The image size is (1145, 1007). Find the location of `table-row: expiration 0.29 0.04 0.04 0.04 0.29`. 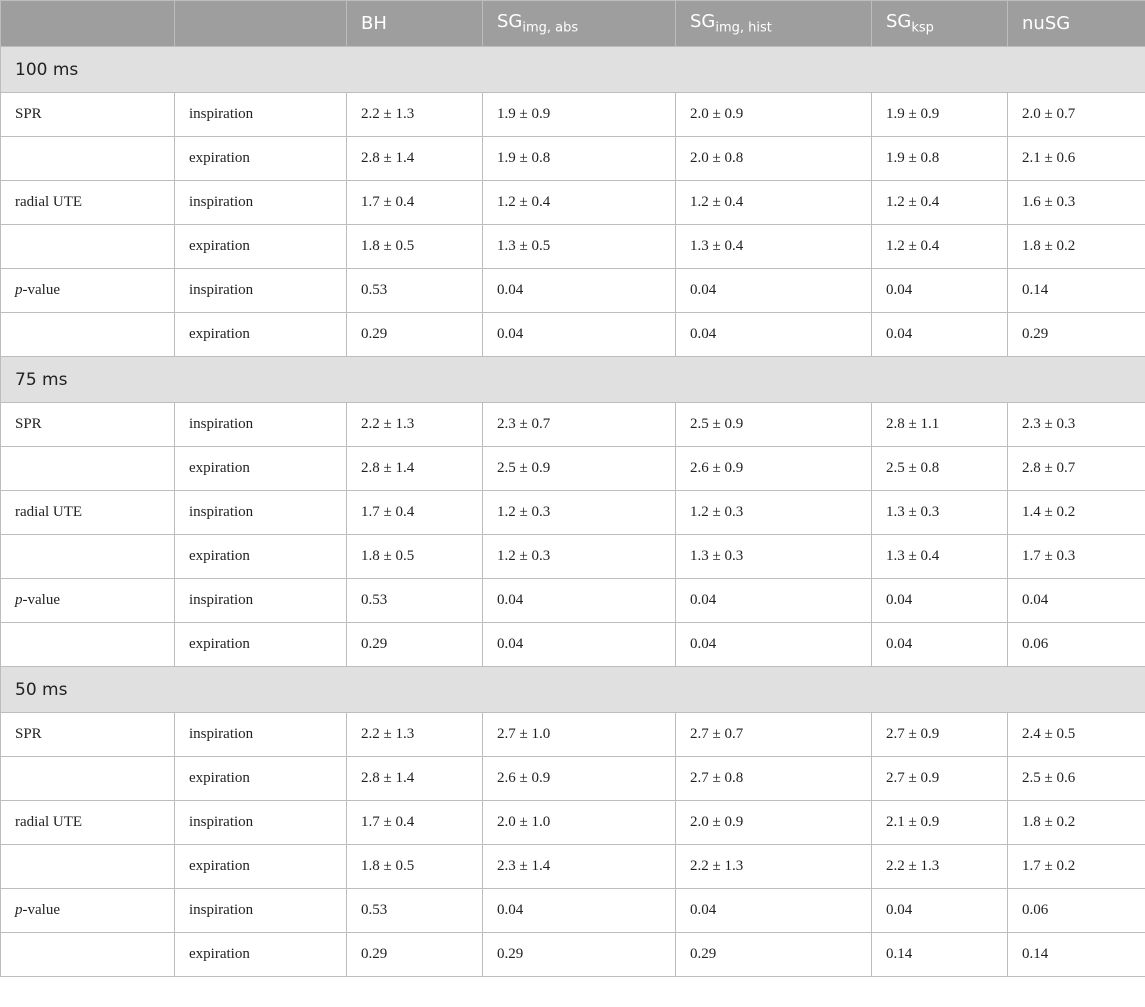

table-row: expiration 0.29 0.04 0.04 0.04 0.29 is located at coordinates (572, 334).